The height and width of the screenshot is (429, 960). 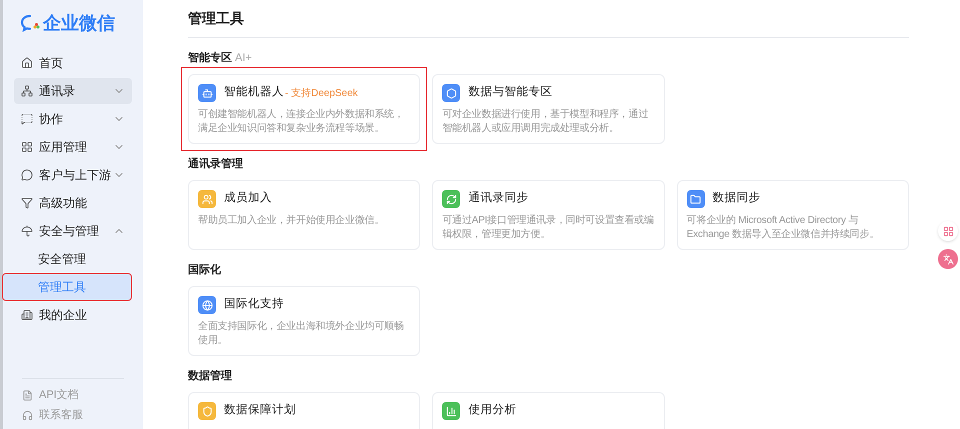 I want to click on chat-bubble-logo-icon, so click(x=30, y=23).